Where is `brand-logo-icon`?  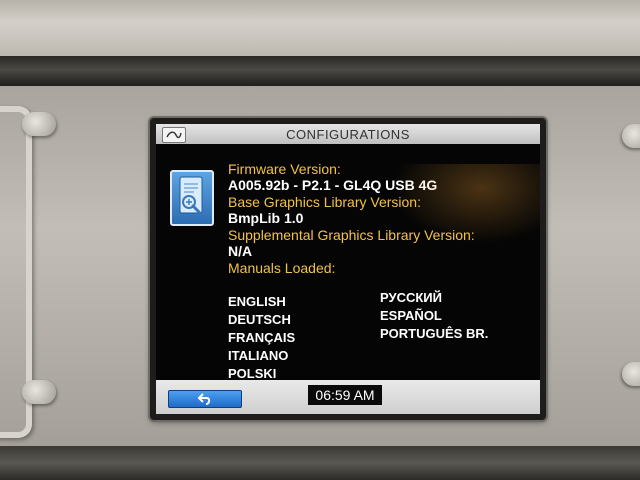
brand-logo-icon is located at coordinates (174, 135).